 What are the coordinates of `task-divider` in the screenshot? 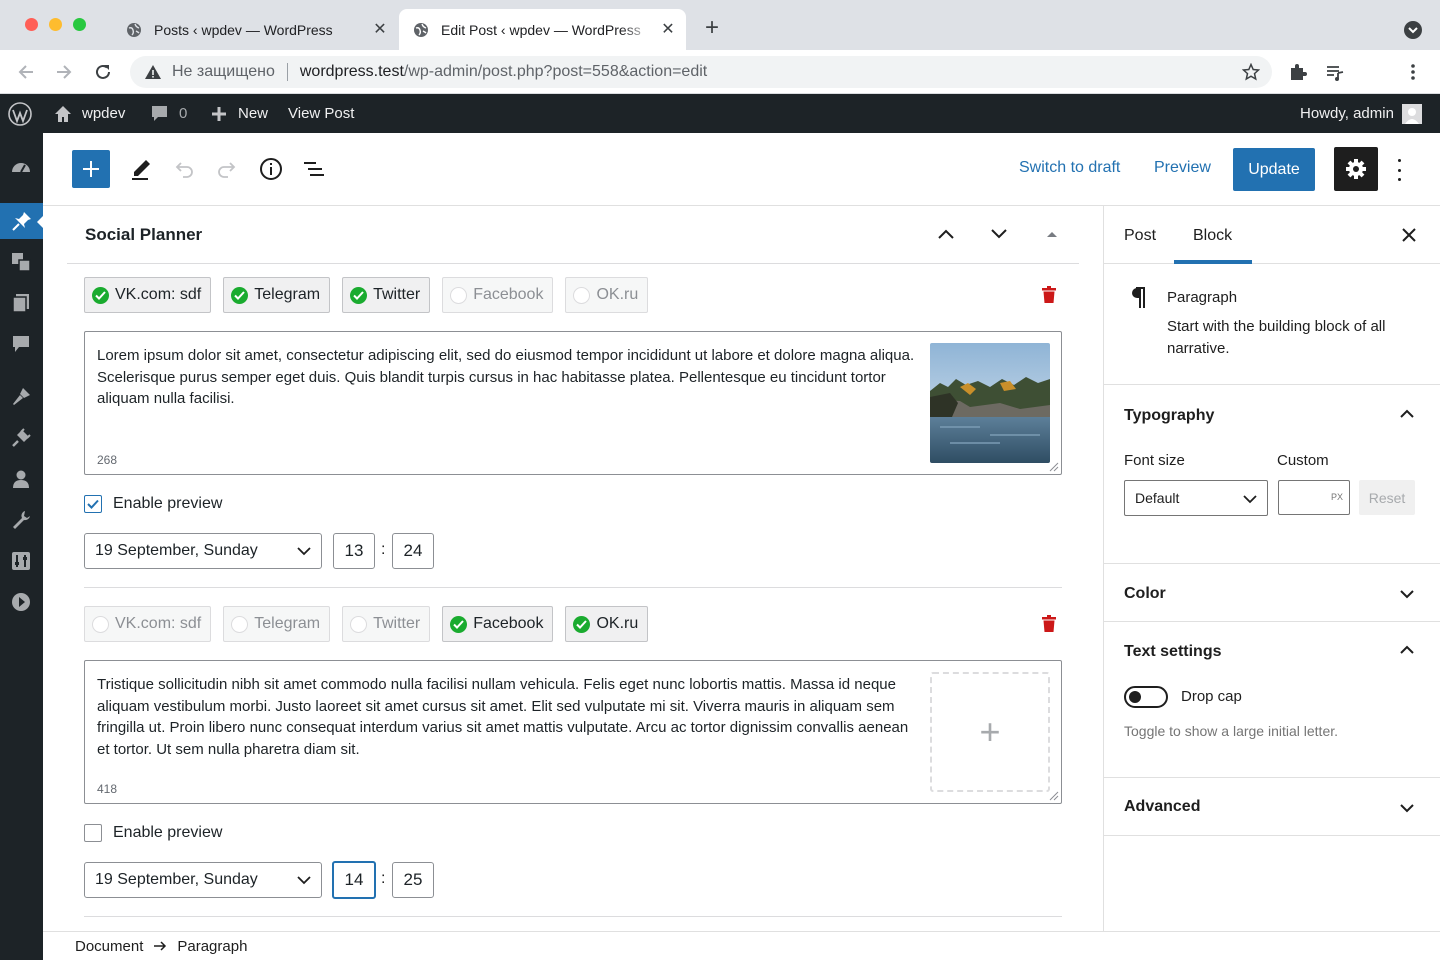 It's located at (573, 587).